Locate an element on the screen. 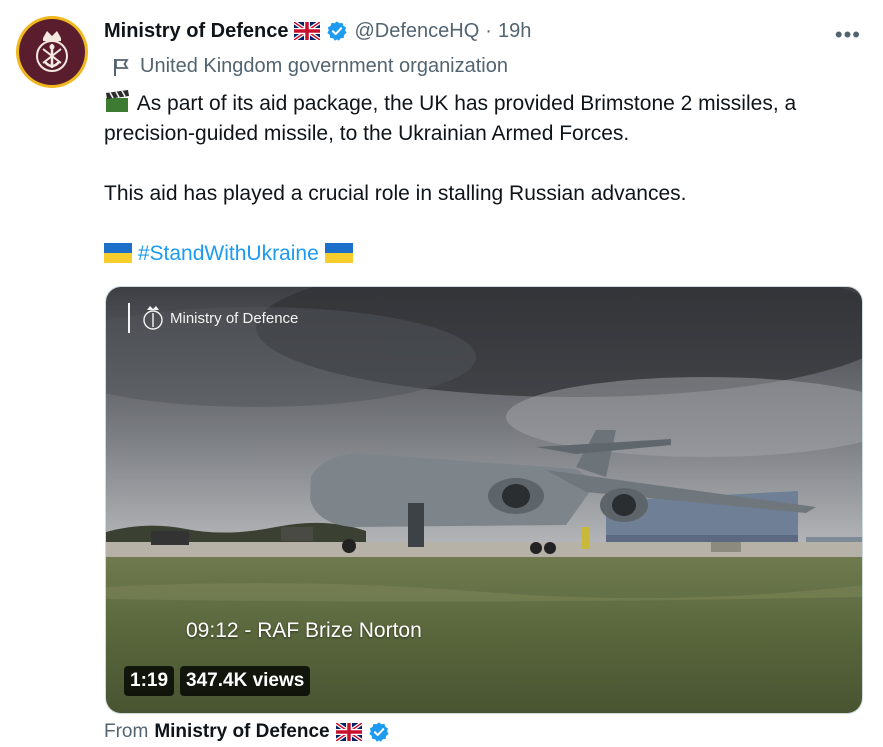  source-account-link: Ministry of Defence is located at coordinates (241, 732).